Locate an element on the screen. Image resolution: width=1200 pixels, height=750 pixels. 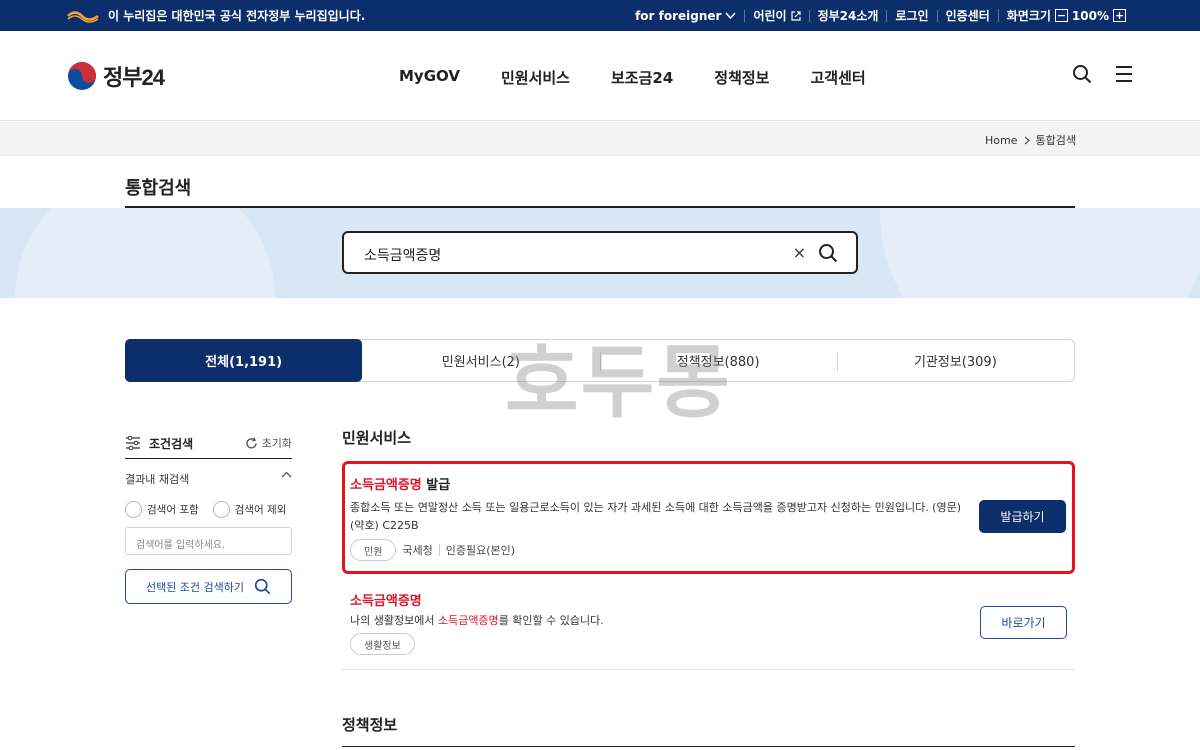
foreigner-label: for foreigner is located at coordinates (678, 15).